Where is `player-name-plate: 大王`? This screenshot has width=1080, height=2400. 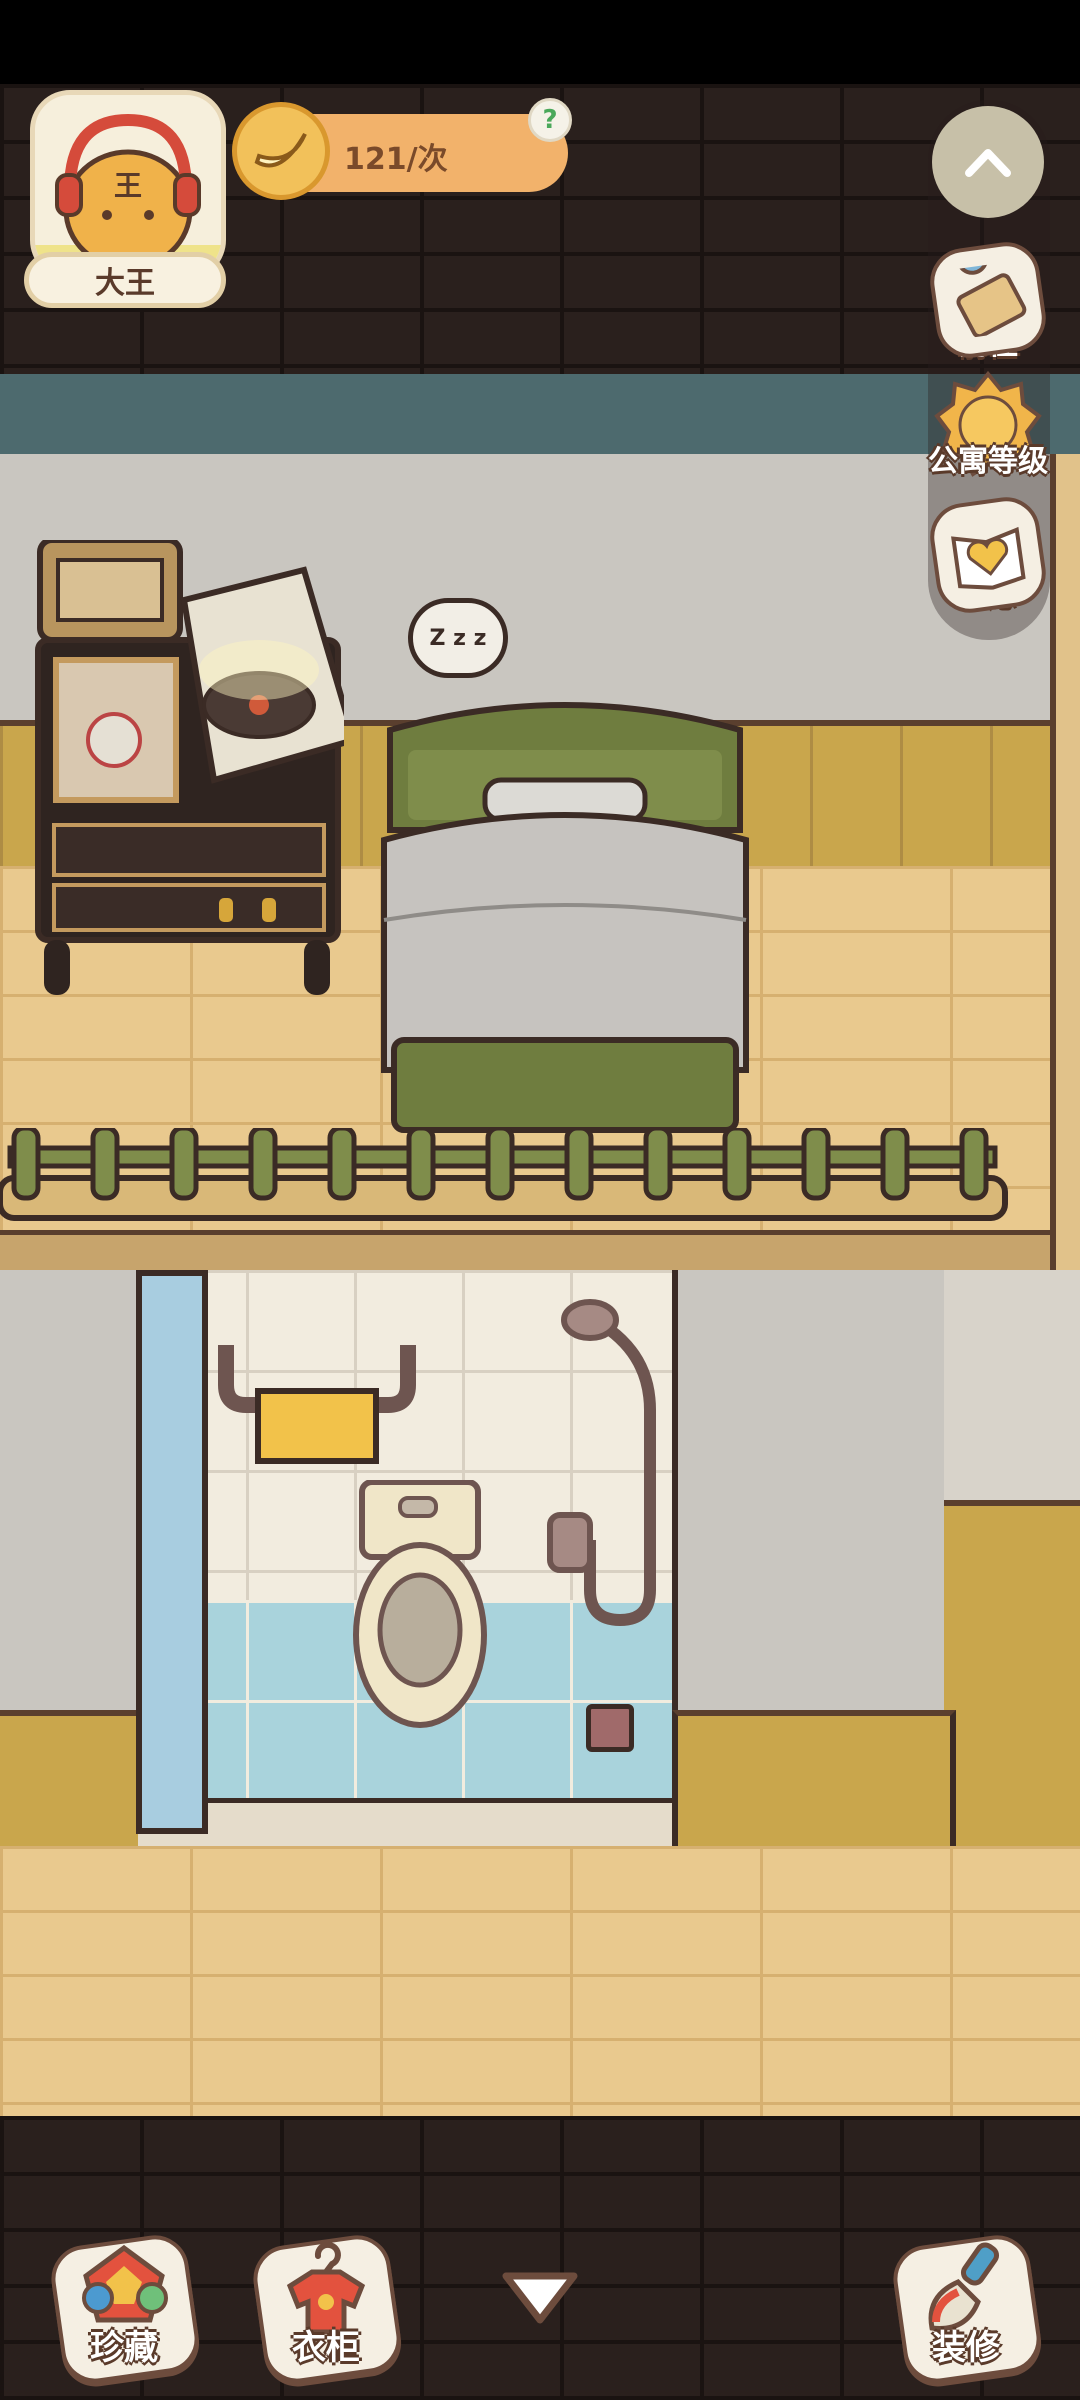
player-name-plate: 大王 is located at coordinates (125, 280).